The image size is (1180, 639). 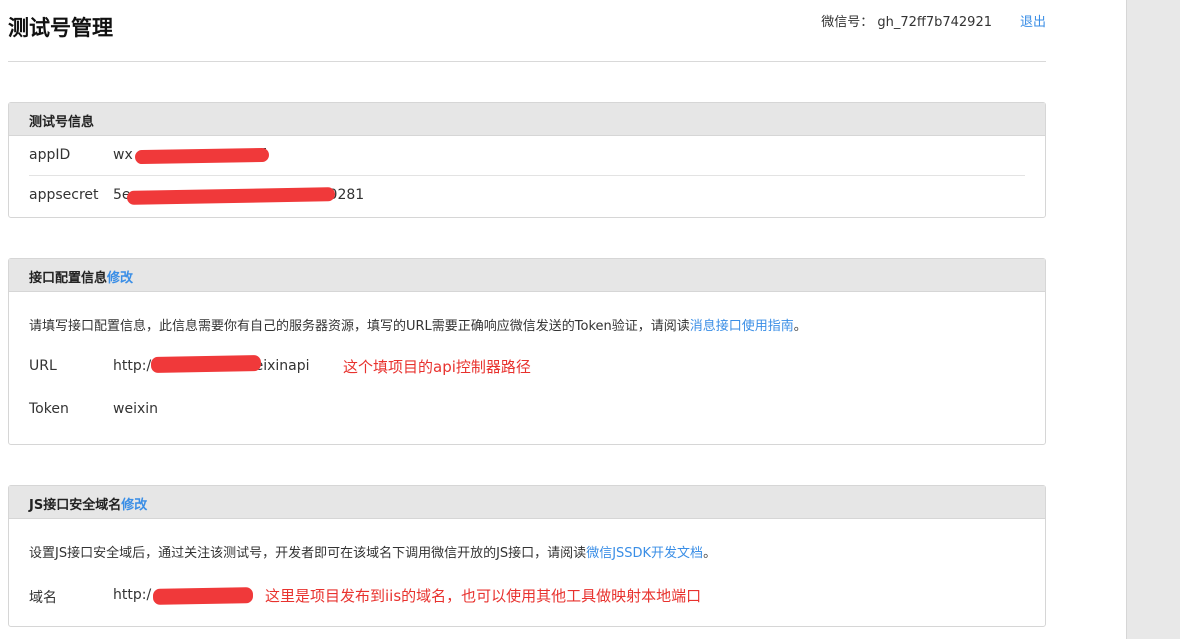 I want to click on edit-interface-link: 修改, so click(x=120, y=278).